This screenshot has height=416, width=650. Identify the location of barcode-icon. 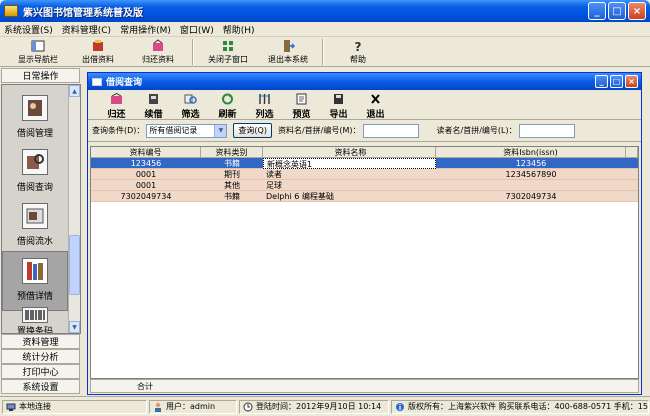
(35, 315).